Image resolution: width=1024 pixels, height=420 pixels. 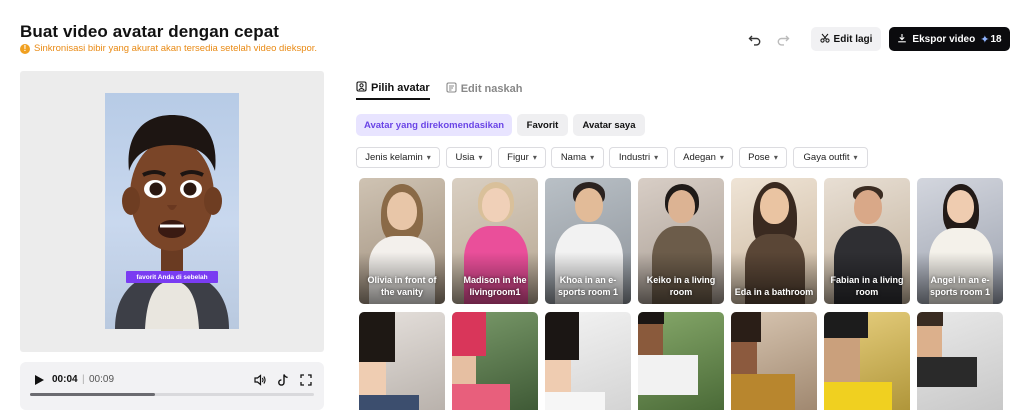 I want to click on filter-name: Nama ▾, so click(x=577, y=157).